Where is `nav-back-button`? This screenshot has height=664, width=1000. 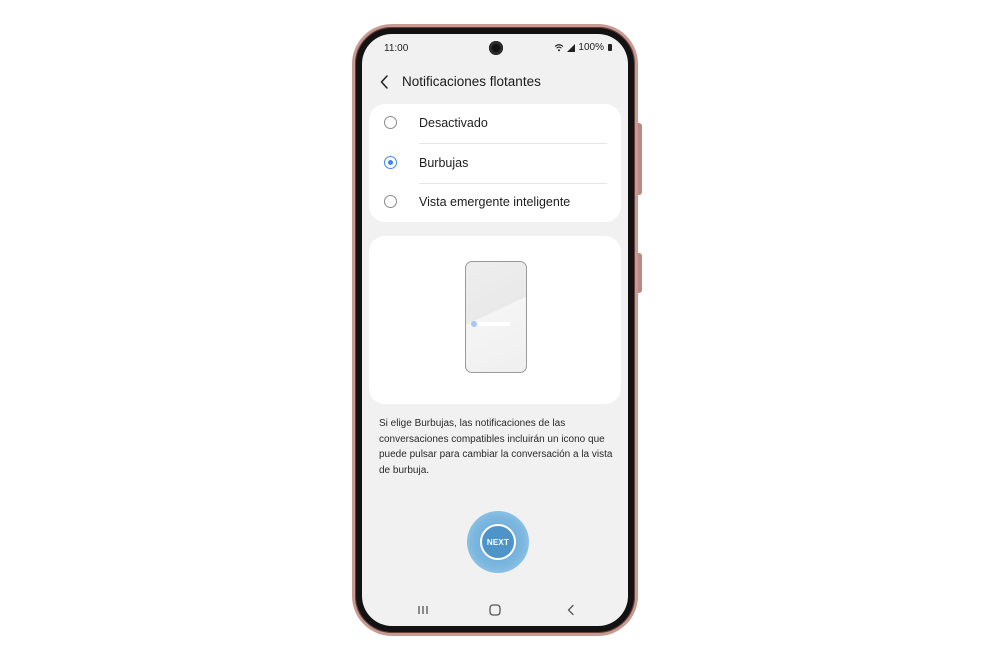 nav-back-button is located at coordinates (571, 610).